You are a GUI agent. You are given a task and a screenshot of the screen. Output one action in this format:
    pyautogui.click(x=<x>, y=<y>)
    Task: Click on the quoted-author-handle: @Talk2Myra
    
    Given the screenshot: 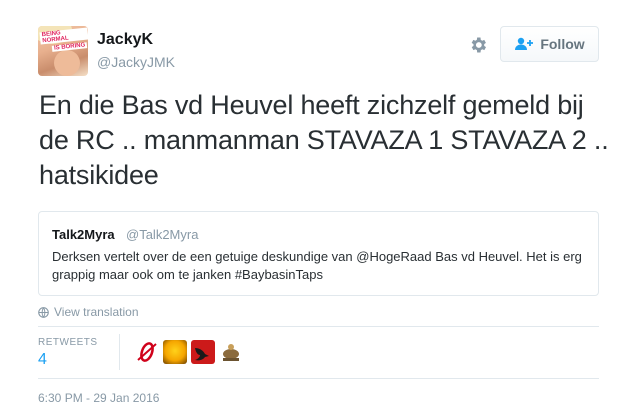 What is the action you would take?
    pyautogui.click(x=162, y=234)
    